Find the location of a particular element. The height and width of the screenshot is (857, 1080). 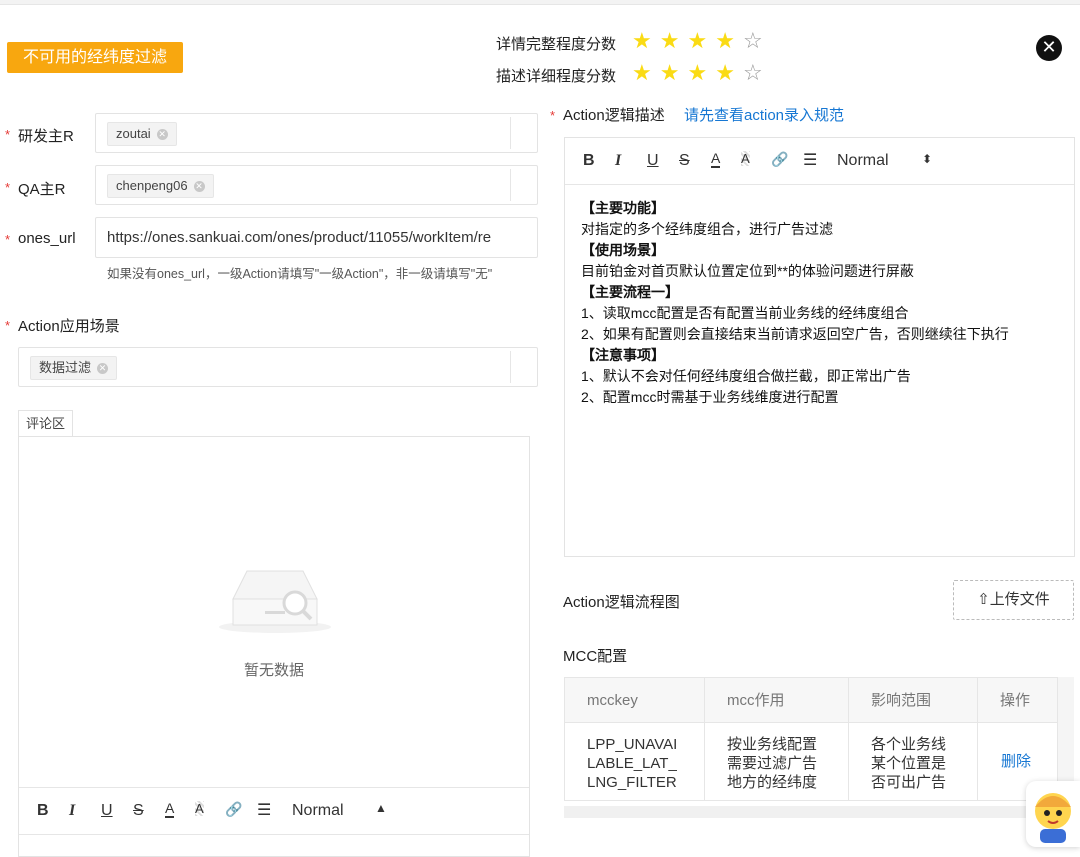

column-header: mcckey is located at coordinates (635, 700).